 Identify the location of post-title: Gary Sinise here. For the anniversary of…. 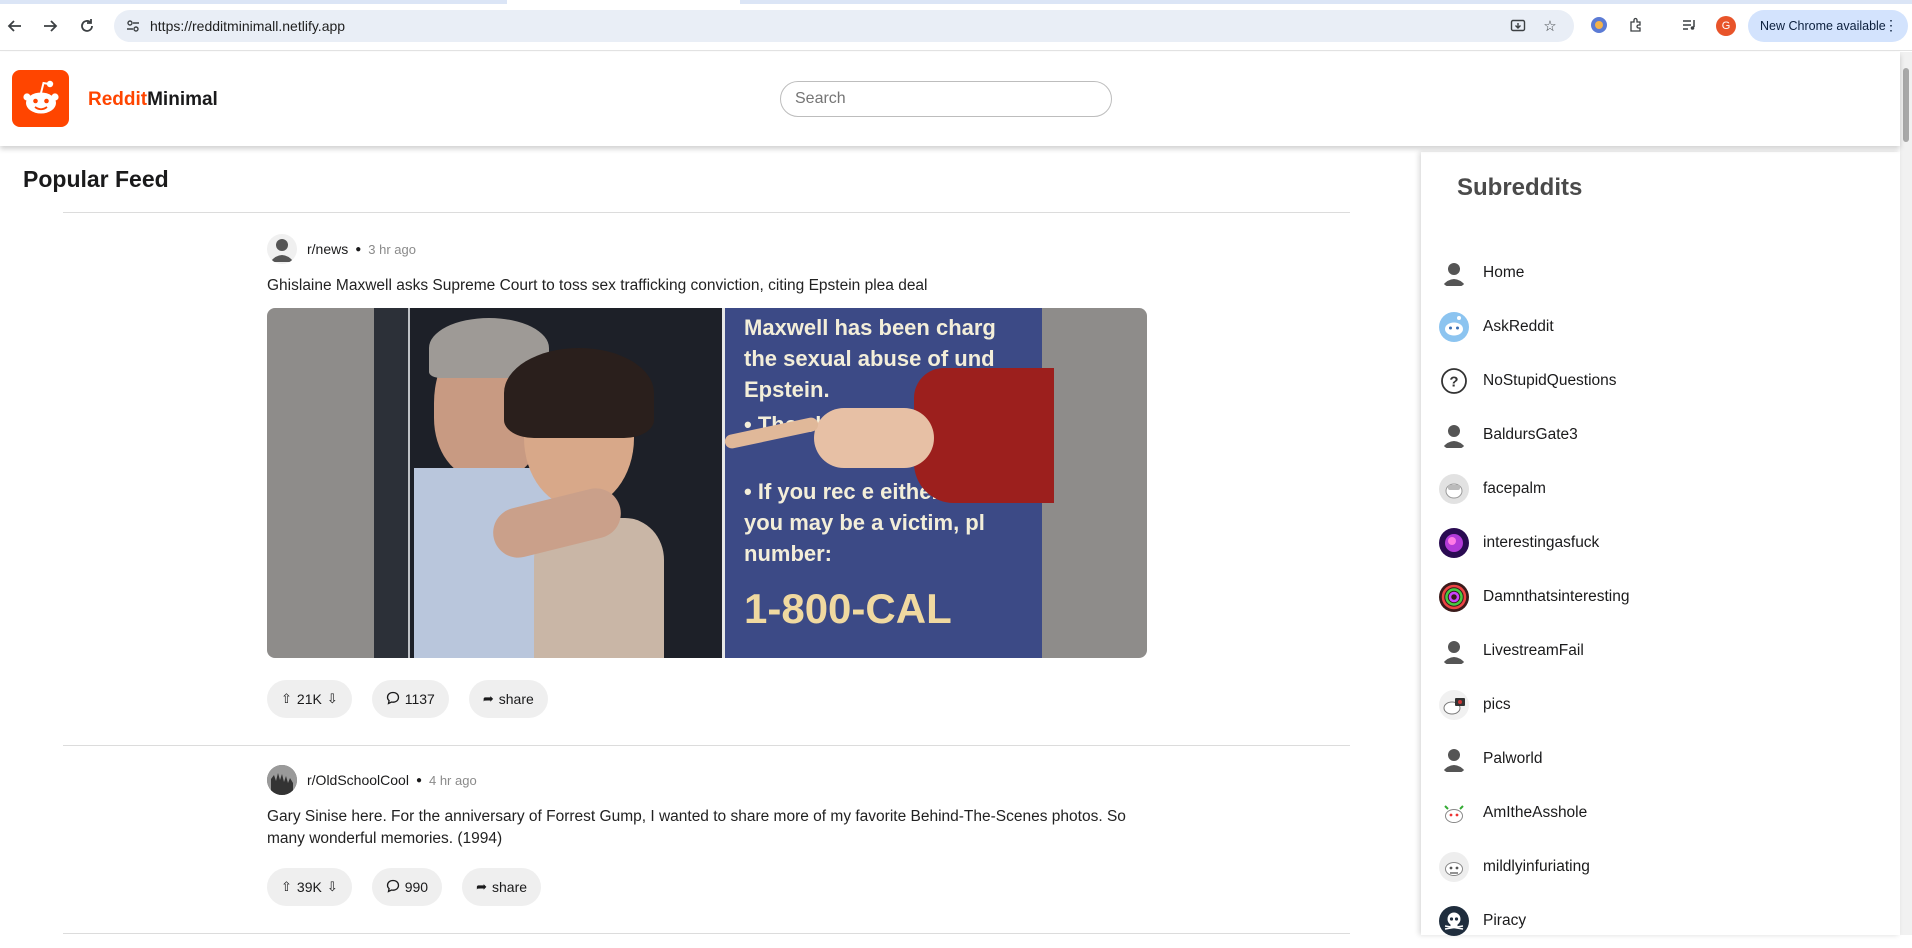
(707, 828).